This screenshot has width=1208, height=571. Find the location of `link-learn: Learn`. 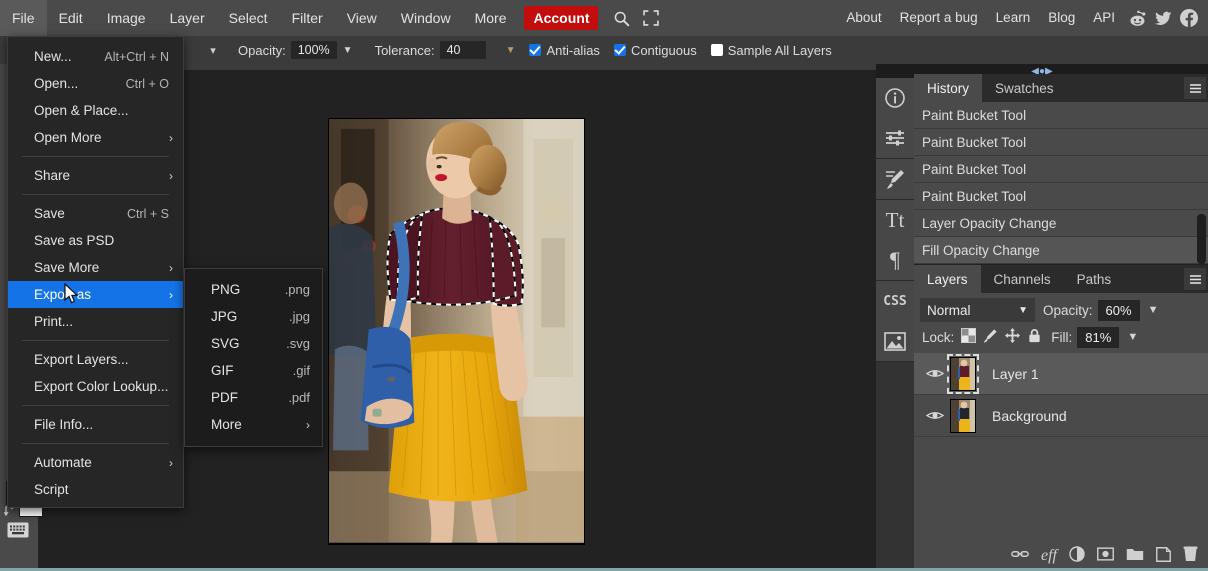

link-learn: Learn is located at coordinates (1013, 18).